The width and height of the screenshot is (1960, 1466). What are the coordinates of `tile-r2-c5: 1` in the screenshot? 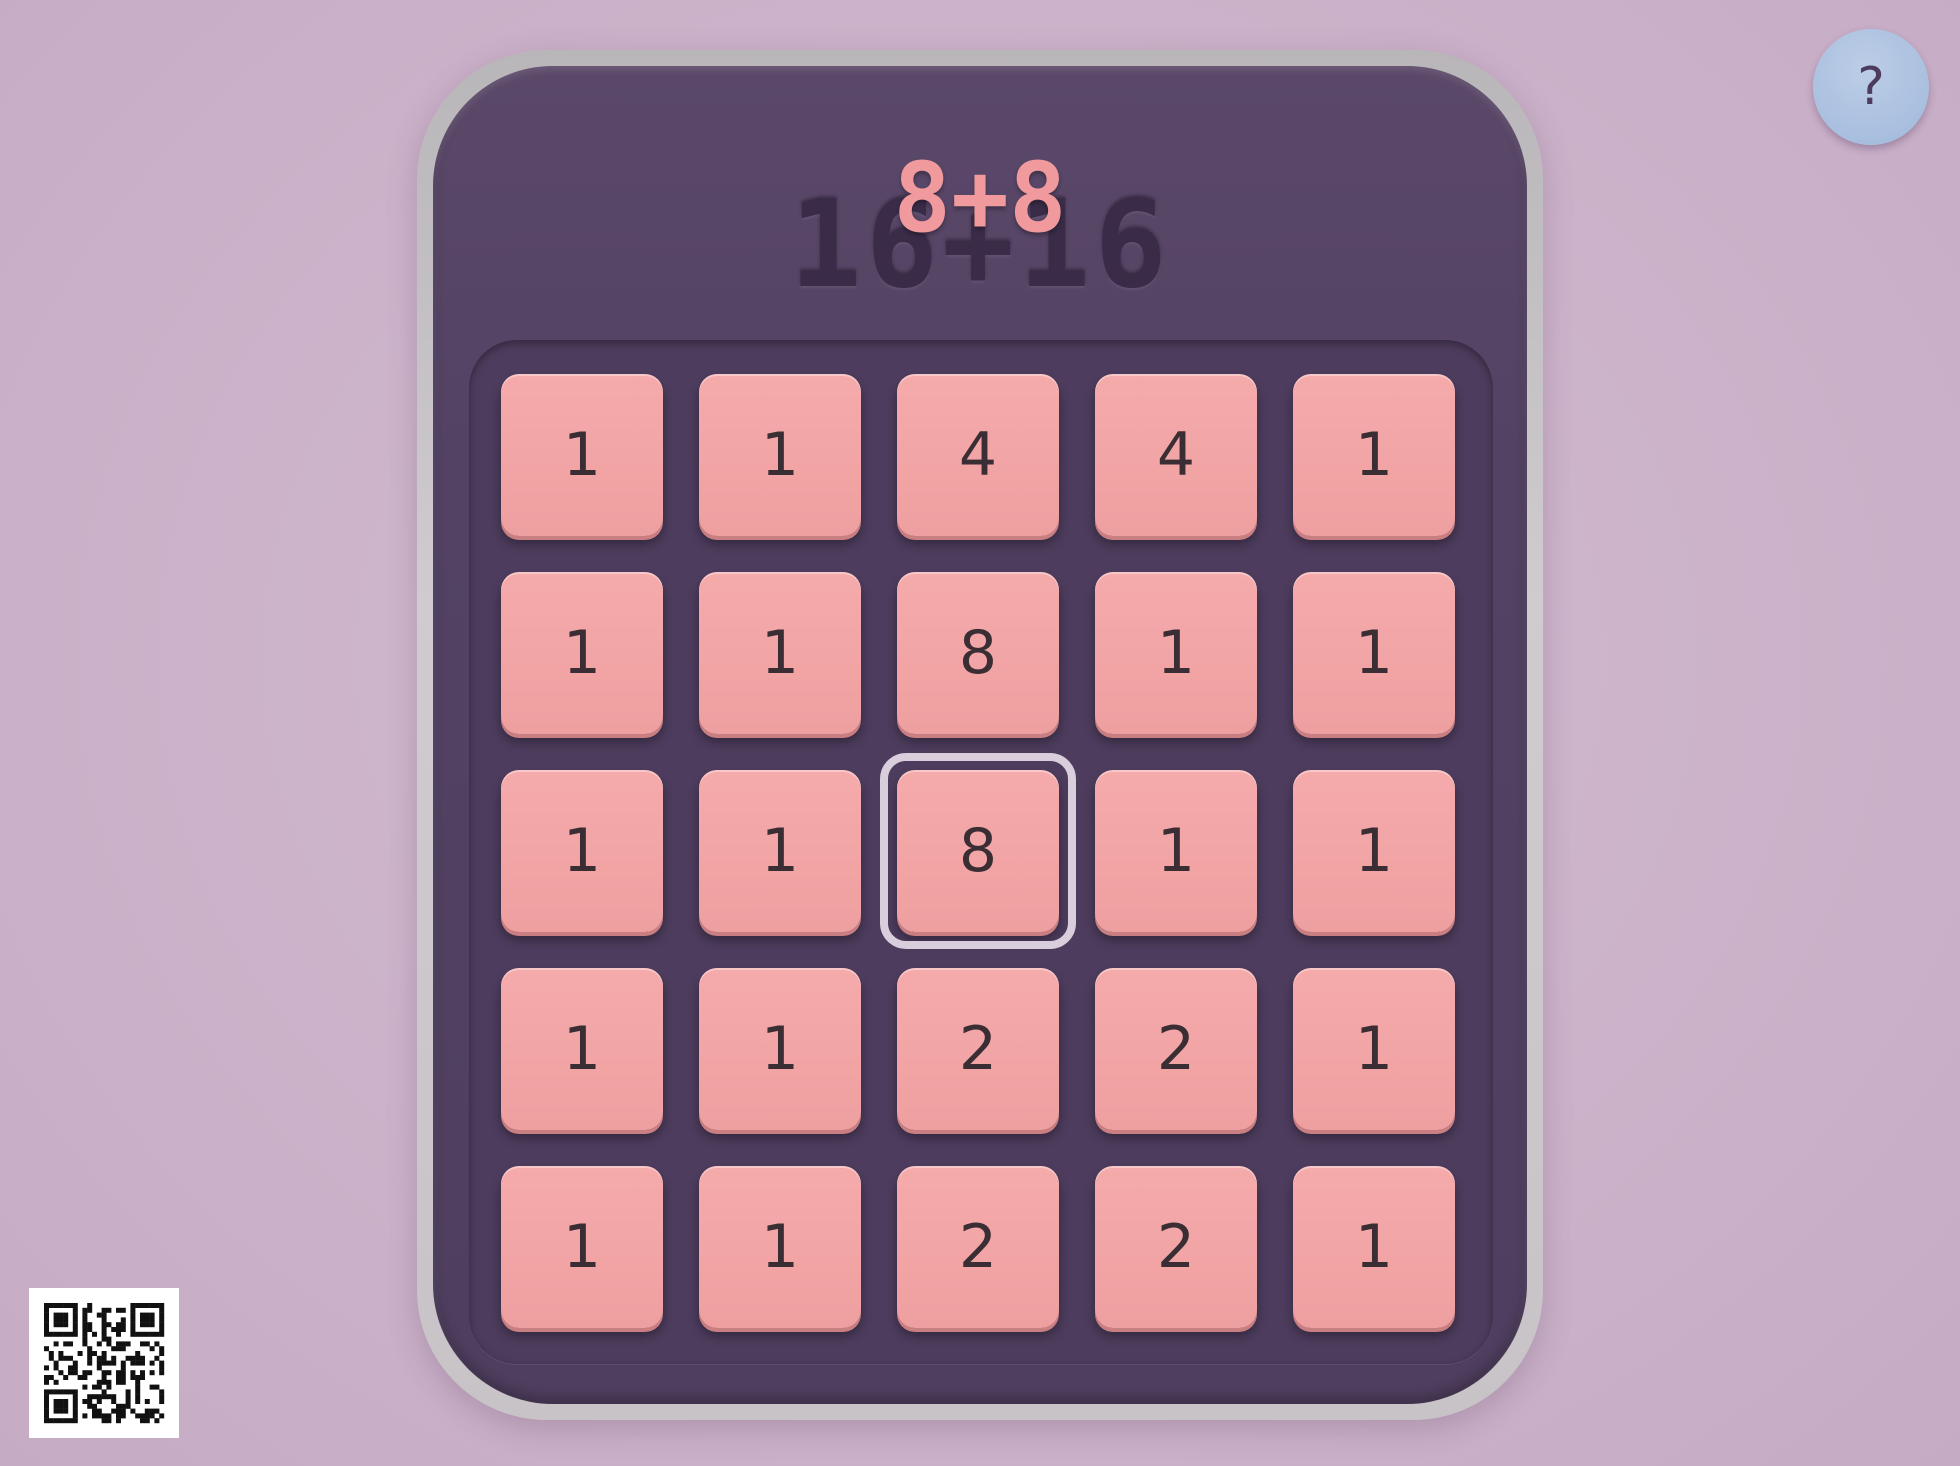 It's located at (1374, 653).